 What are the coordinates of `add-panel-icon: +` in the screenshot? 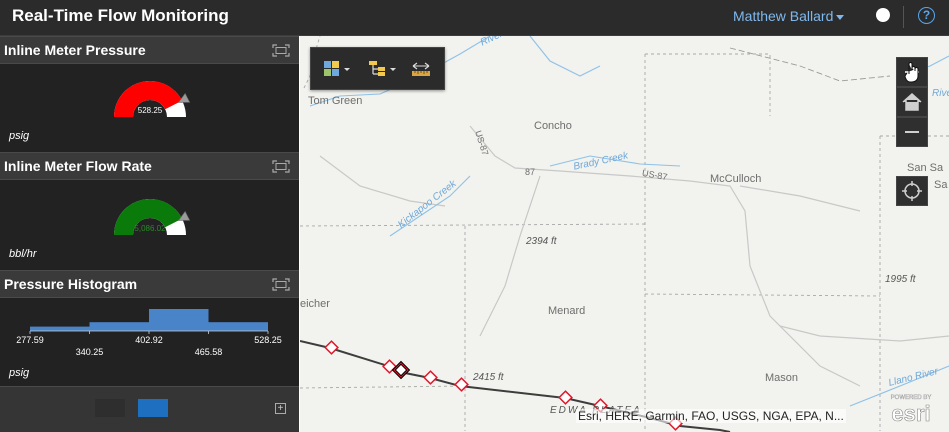 It's located at (280, 408).